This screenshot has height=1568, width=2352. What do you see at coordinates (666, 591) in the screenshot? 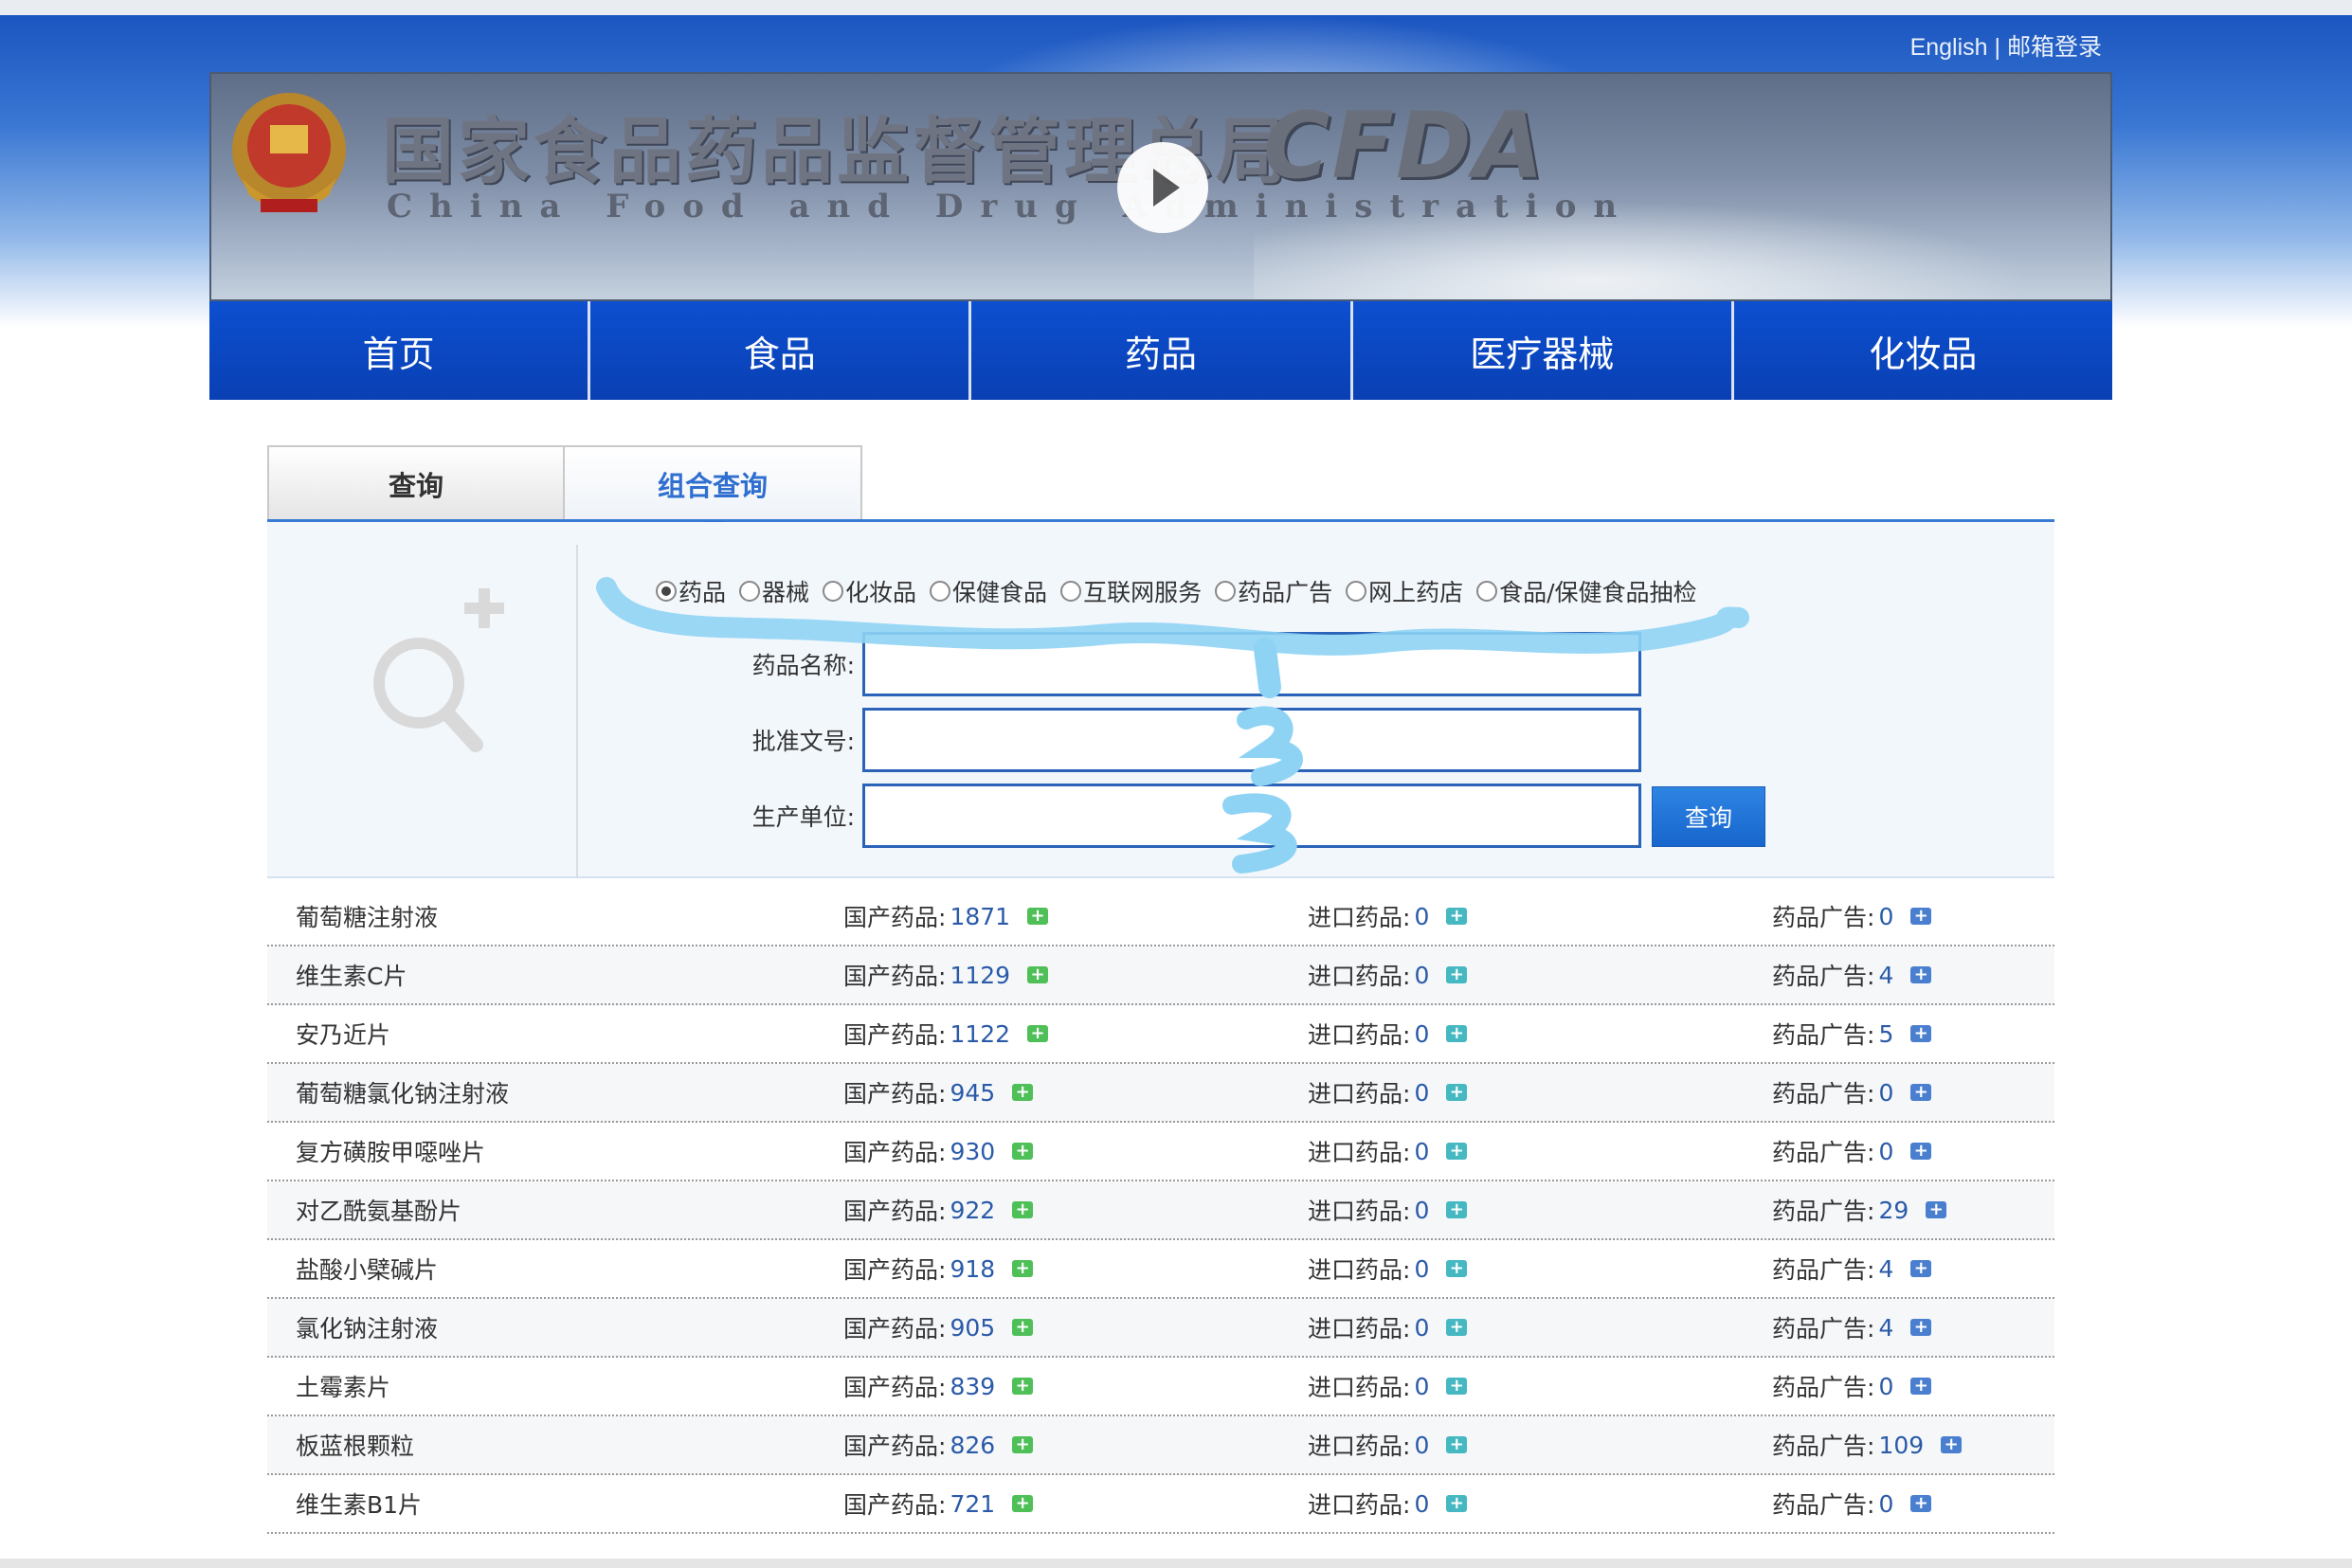
I see `radio-checked-icon` at bounding box center [666, 591].